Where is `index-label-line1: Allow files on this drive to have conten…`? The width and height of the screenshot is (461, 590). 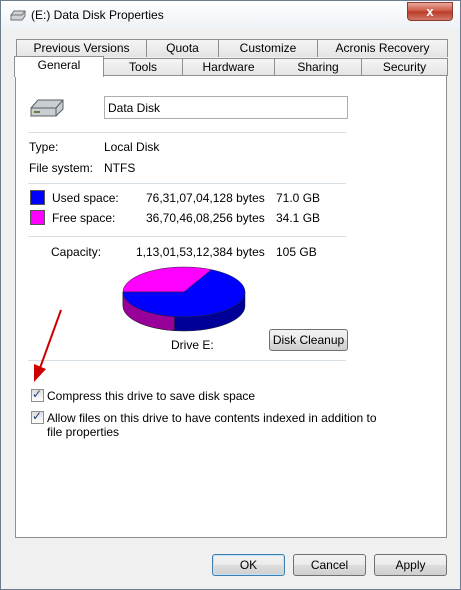 index-label-line1: Allow files on this drive to have conten… is located at coordinates (212, 418).